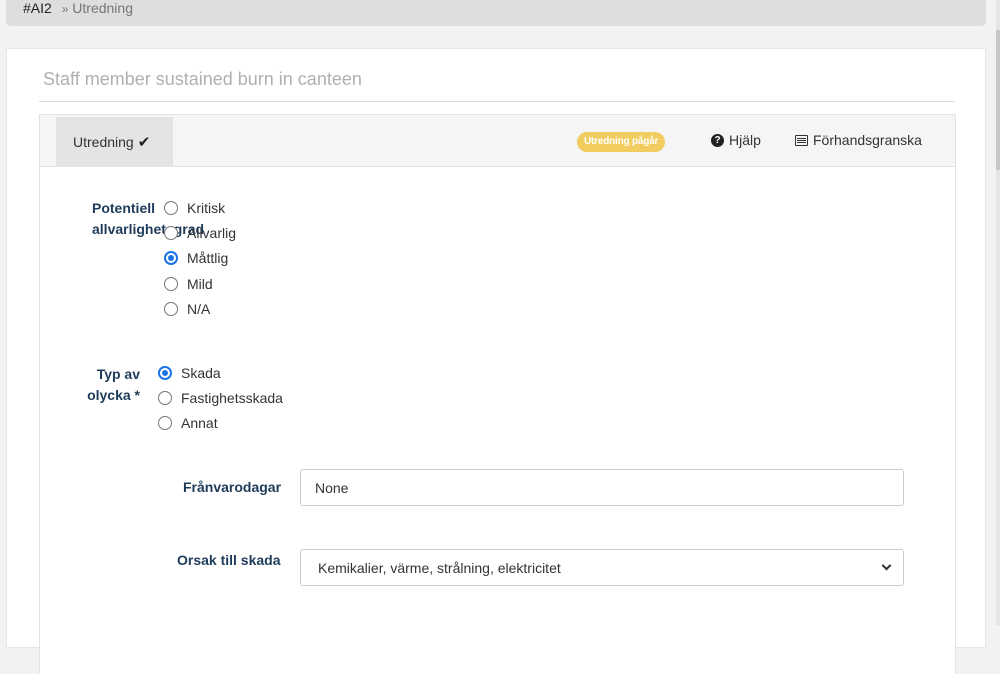  I want to click on breadcrumb: #AI2 » Utredning, so click(496, 13).